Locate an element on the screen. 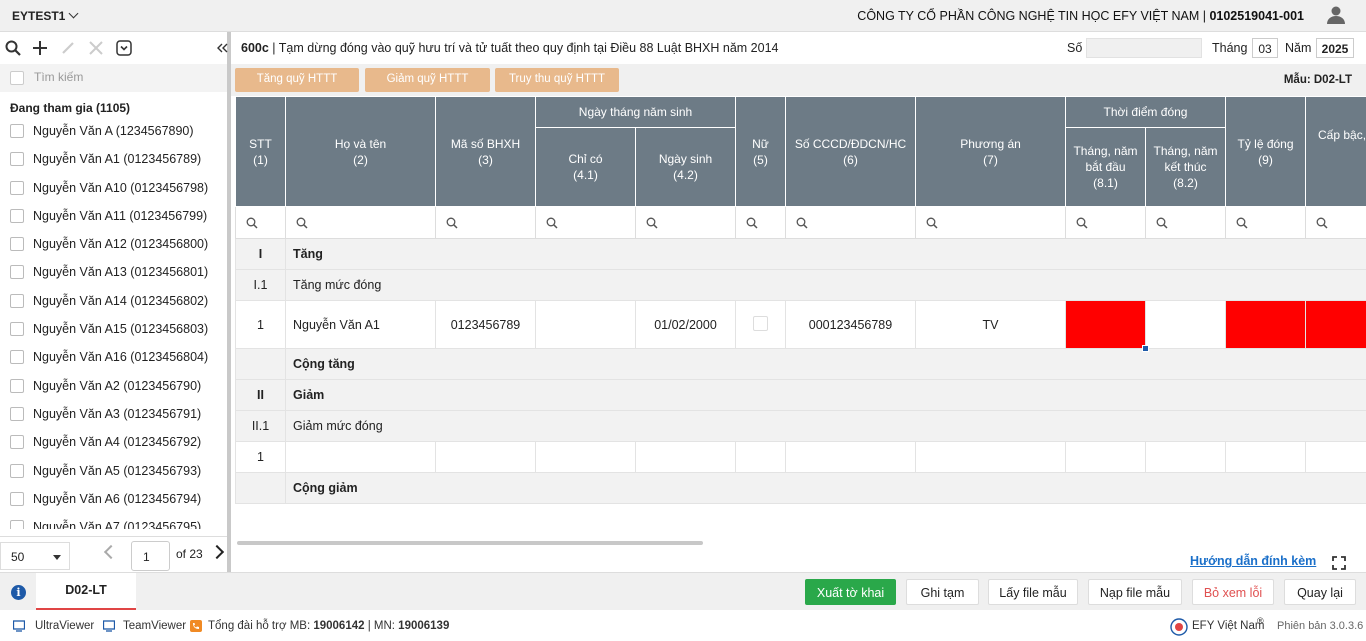  edit-icon is located at coordinates (68, 48).